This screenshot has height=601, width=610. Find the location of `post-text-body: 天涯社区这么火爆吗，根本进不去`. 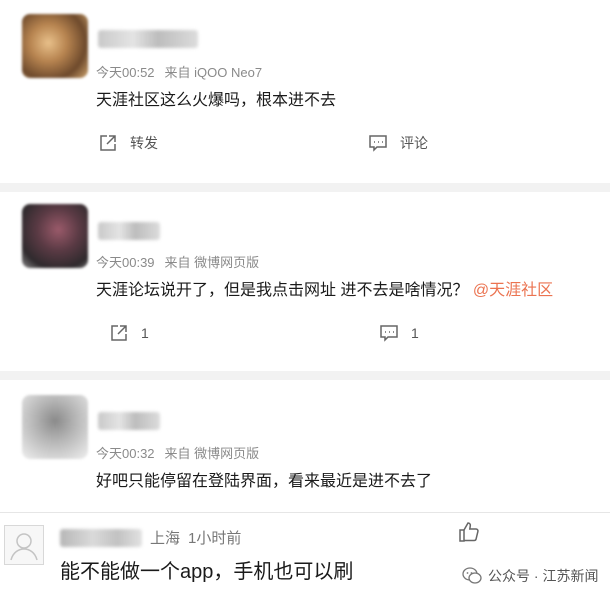

post-text-body: 天涯社区这么火爆吗，根本进不去 is located at coordinates (216, 100).